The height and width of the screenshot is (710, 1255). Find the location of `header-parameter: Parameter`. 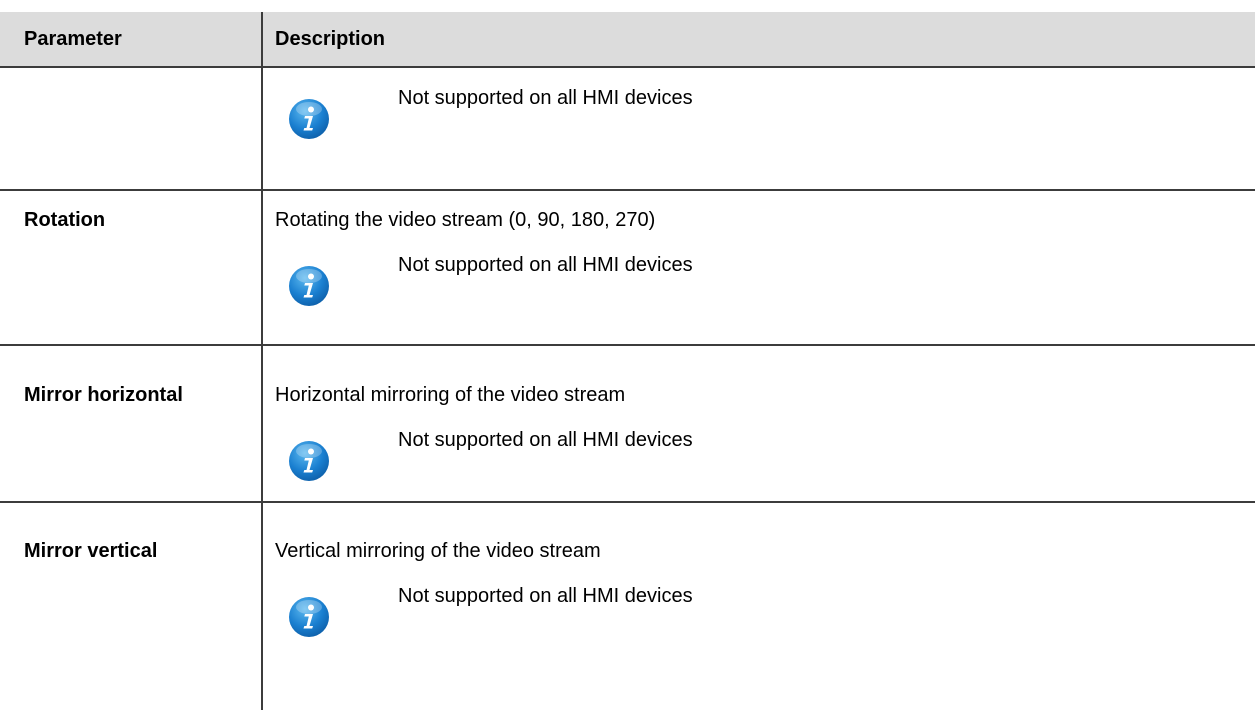

header-parameter: Parameter is located at coordinates (73, 39).